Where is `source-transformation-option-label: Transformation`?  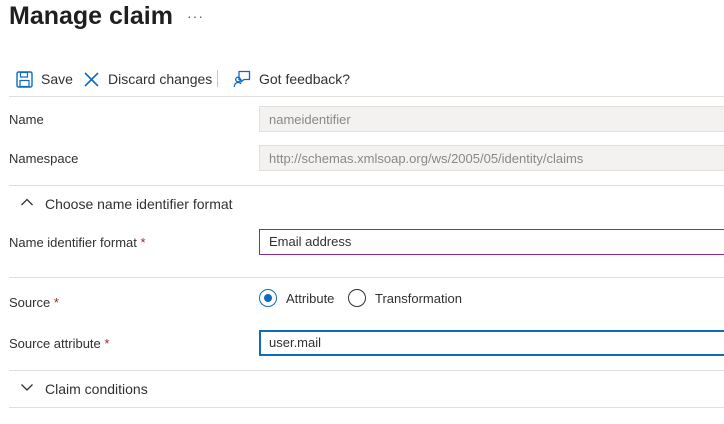 source-transformation-option-label: Transformation is located at coordinates (418, 298).